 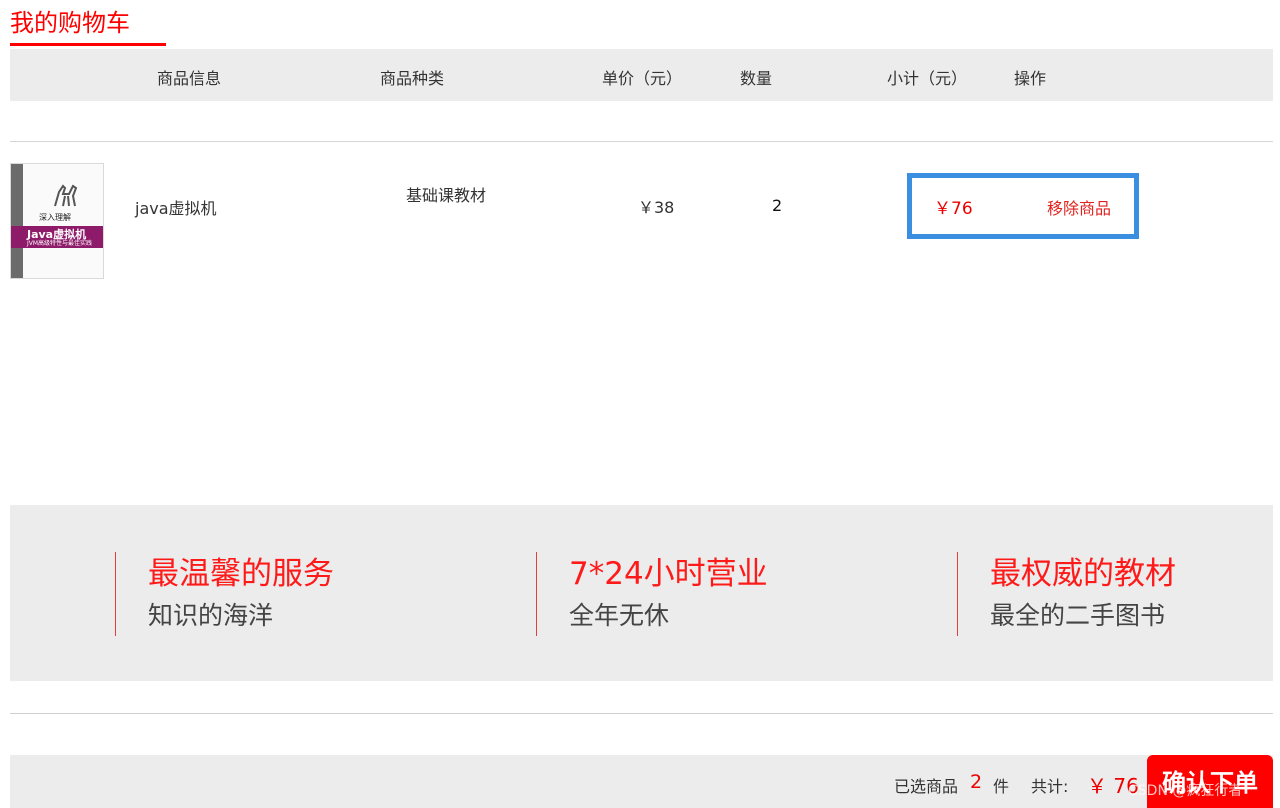 What do you see at coordinates (652, 594) in the screenshot?
I see `promo-hours: 7*24小时营业 全年无休` at bounding box center [652, 594].